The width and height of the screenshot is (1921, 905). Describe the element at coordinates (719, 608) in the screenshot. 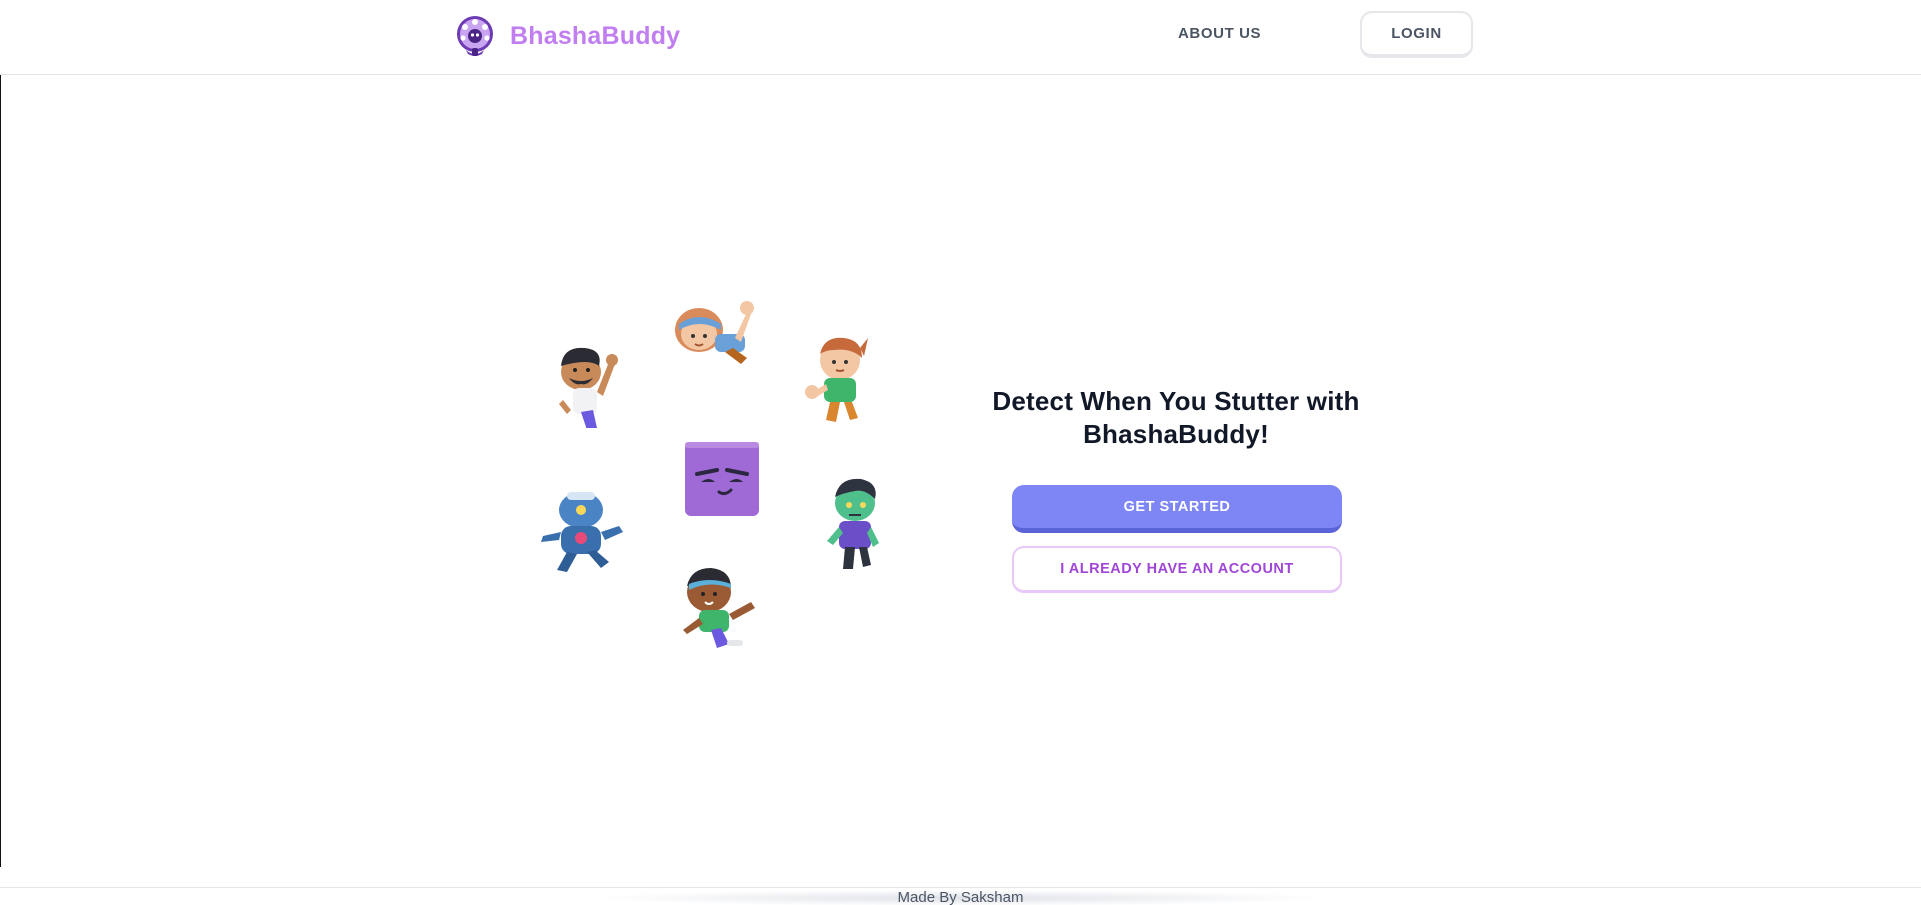

I see `character-running-boy-icon` at that location.